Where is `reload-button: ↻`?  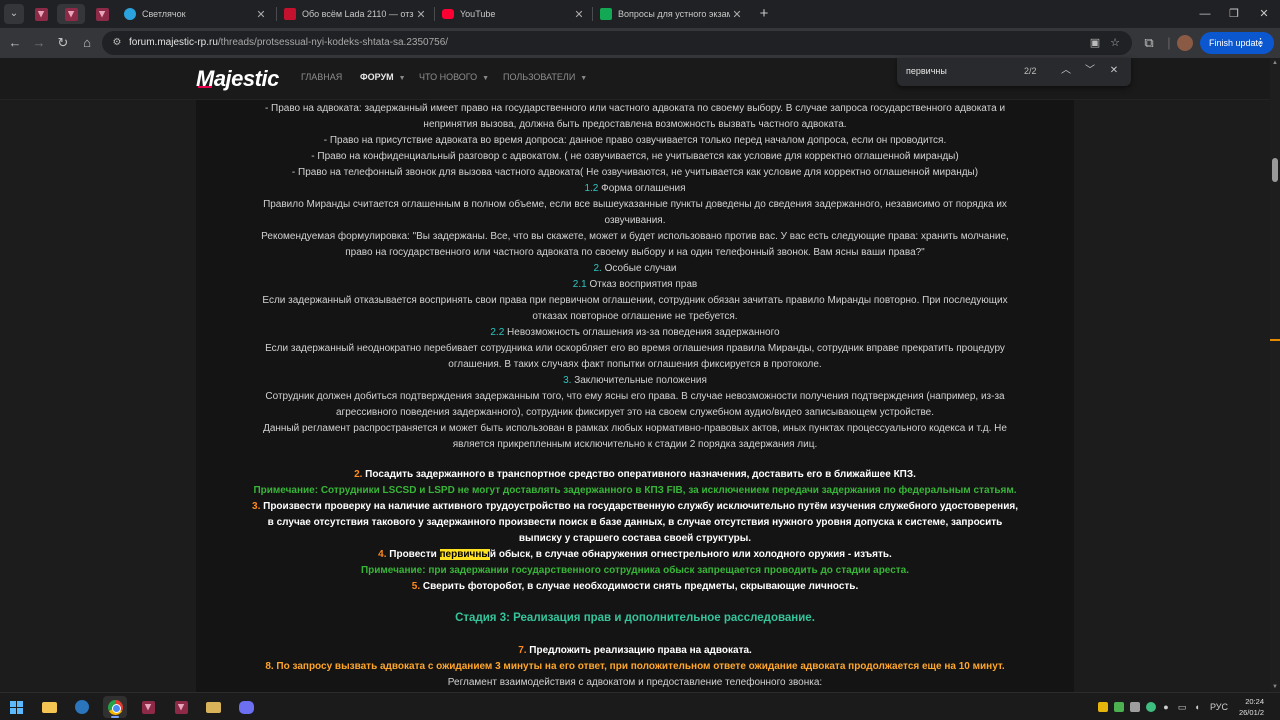
reload-button: ↻ is located at coordinates (63, 43).